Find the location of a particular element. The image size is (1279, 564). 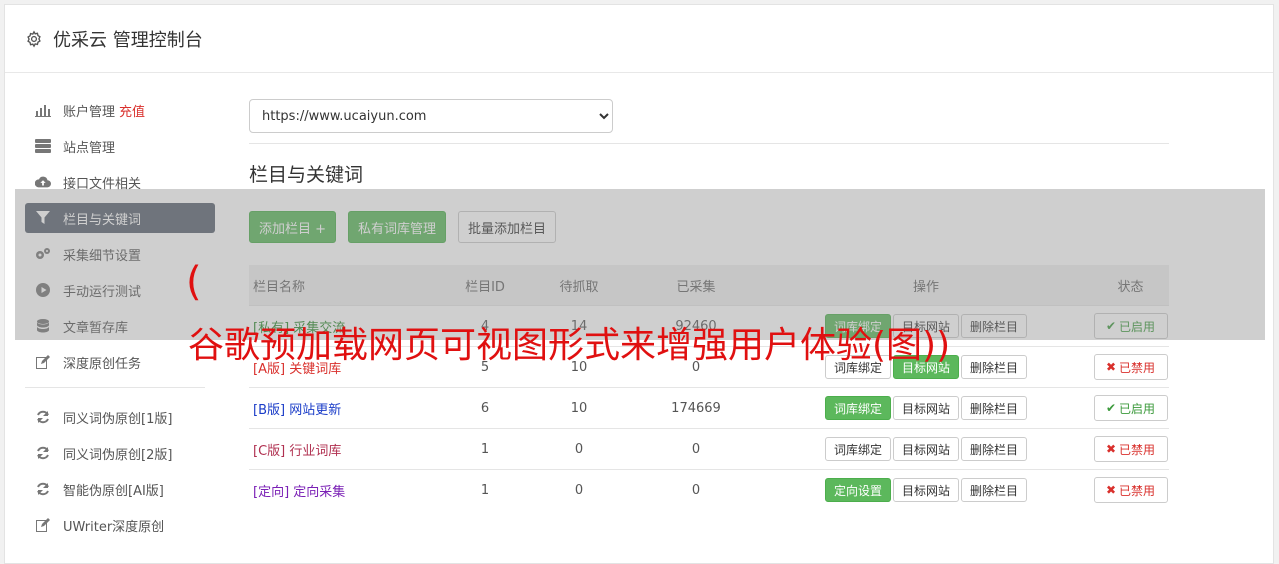

pending-count: 10 is located at coordinates (579, 408).